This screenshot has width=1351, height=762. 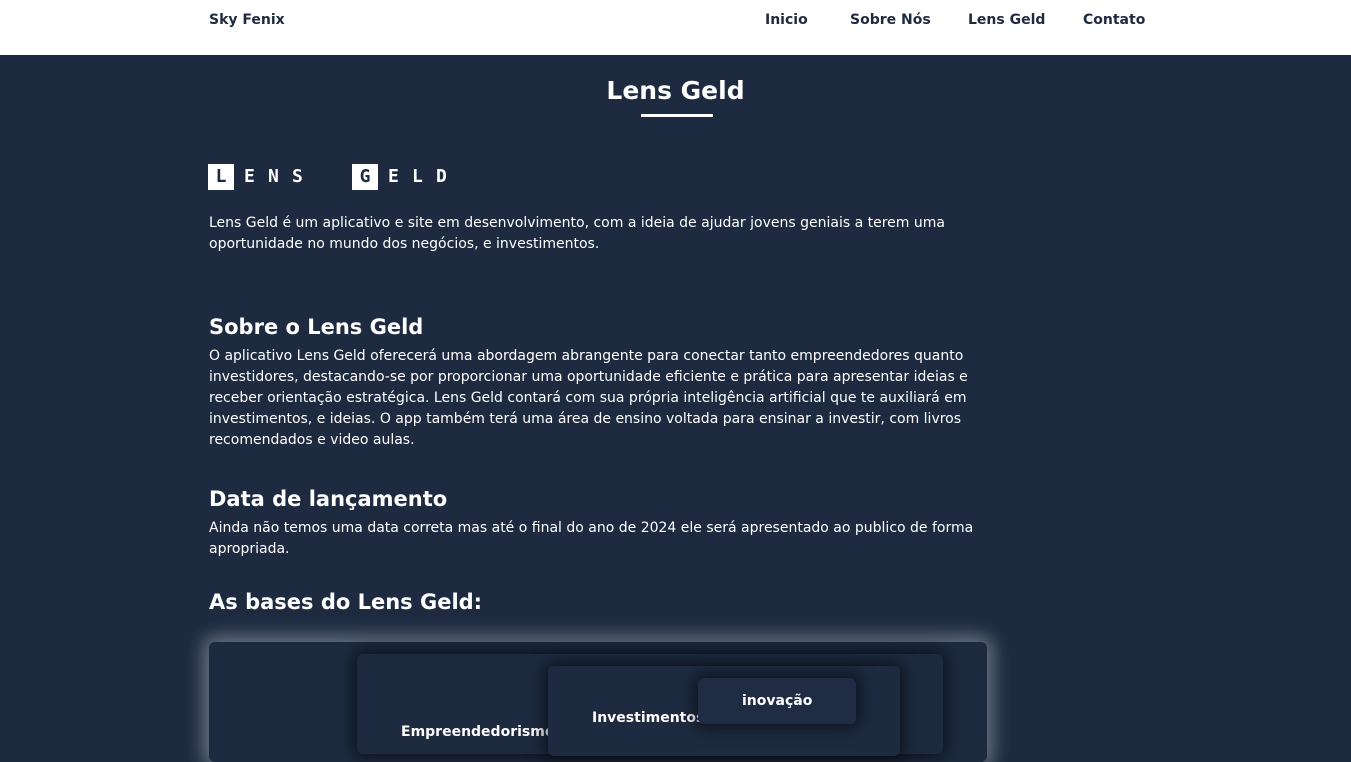 What do you see at coordinates (786, 20) in the screenshot?
I see `nav-link-inicio: Inicio` at bounding box center [786, 20].